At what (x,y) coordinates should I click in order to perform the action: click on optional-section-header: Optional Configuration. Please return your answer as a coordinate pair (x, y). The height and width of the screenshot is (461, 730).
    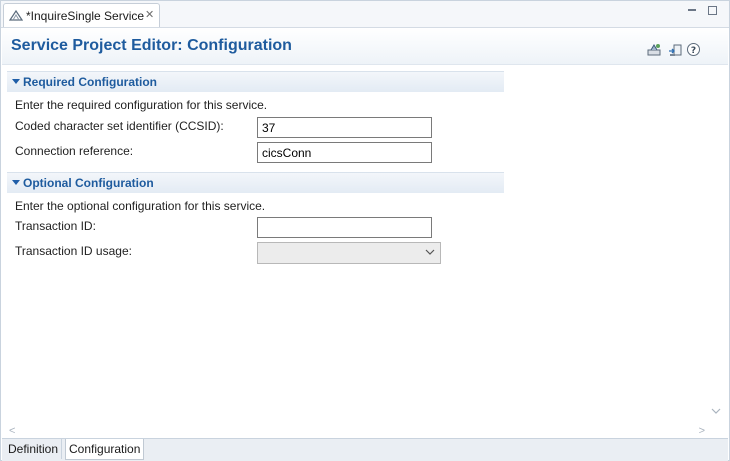
    Looking at the image, I should click on (255, 182).